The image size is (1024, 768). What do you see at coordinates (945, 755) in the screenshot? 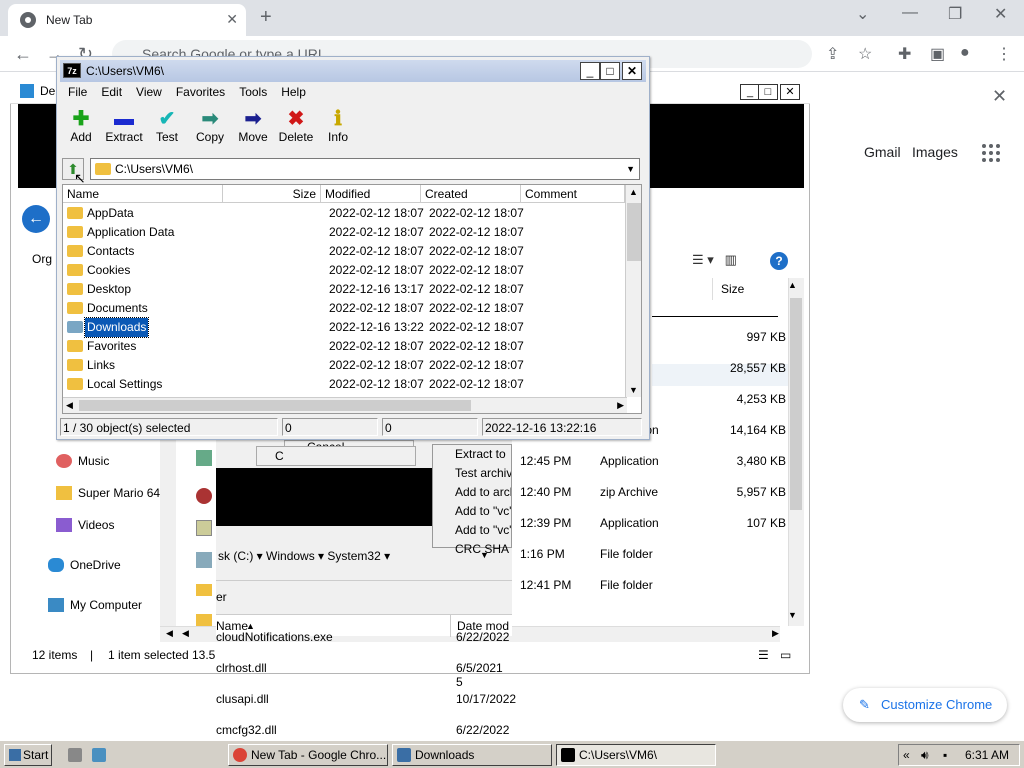
I see `network-icon: ▪` at bounding box center [945, 755].